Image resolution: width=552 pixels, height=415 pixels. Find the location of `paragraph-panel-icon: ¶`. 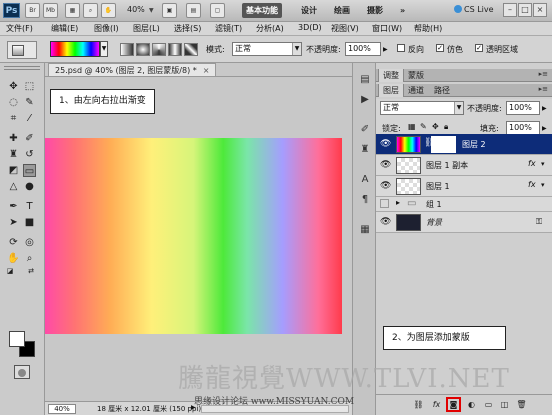

paragraph-panel-icon: ¶ is located at coordinates (365, 199).